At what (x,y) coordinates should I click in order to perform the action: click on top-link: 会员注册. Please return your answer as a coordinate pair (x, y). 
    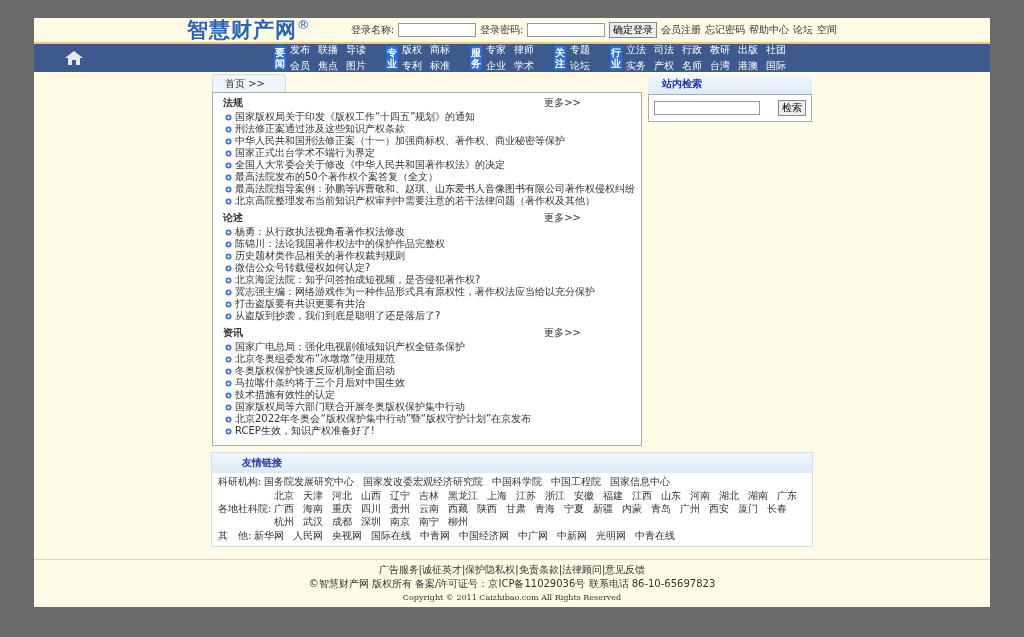
    Looking at the image, I should click on (681, 30).